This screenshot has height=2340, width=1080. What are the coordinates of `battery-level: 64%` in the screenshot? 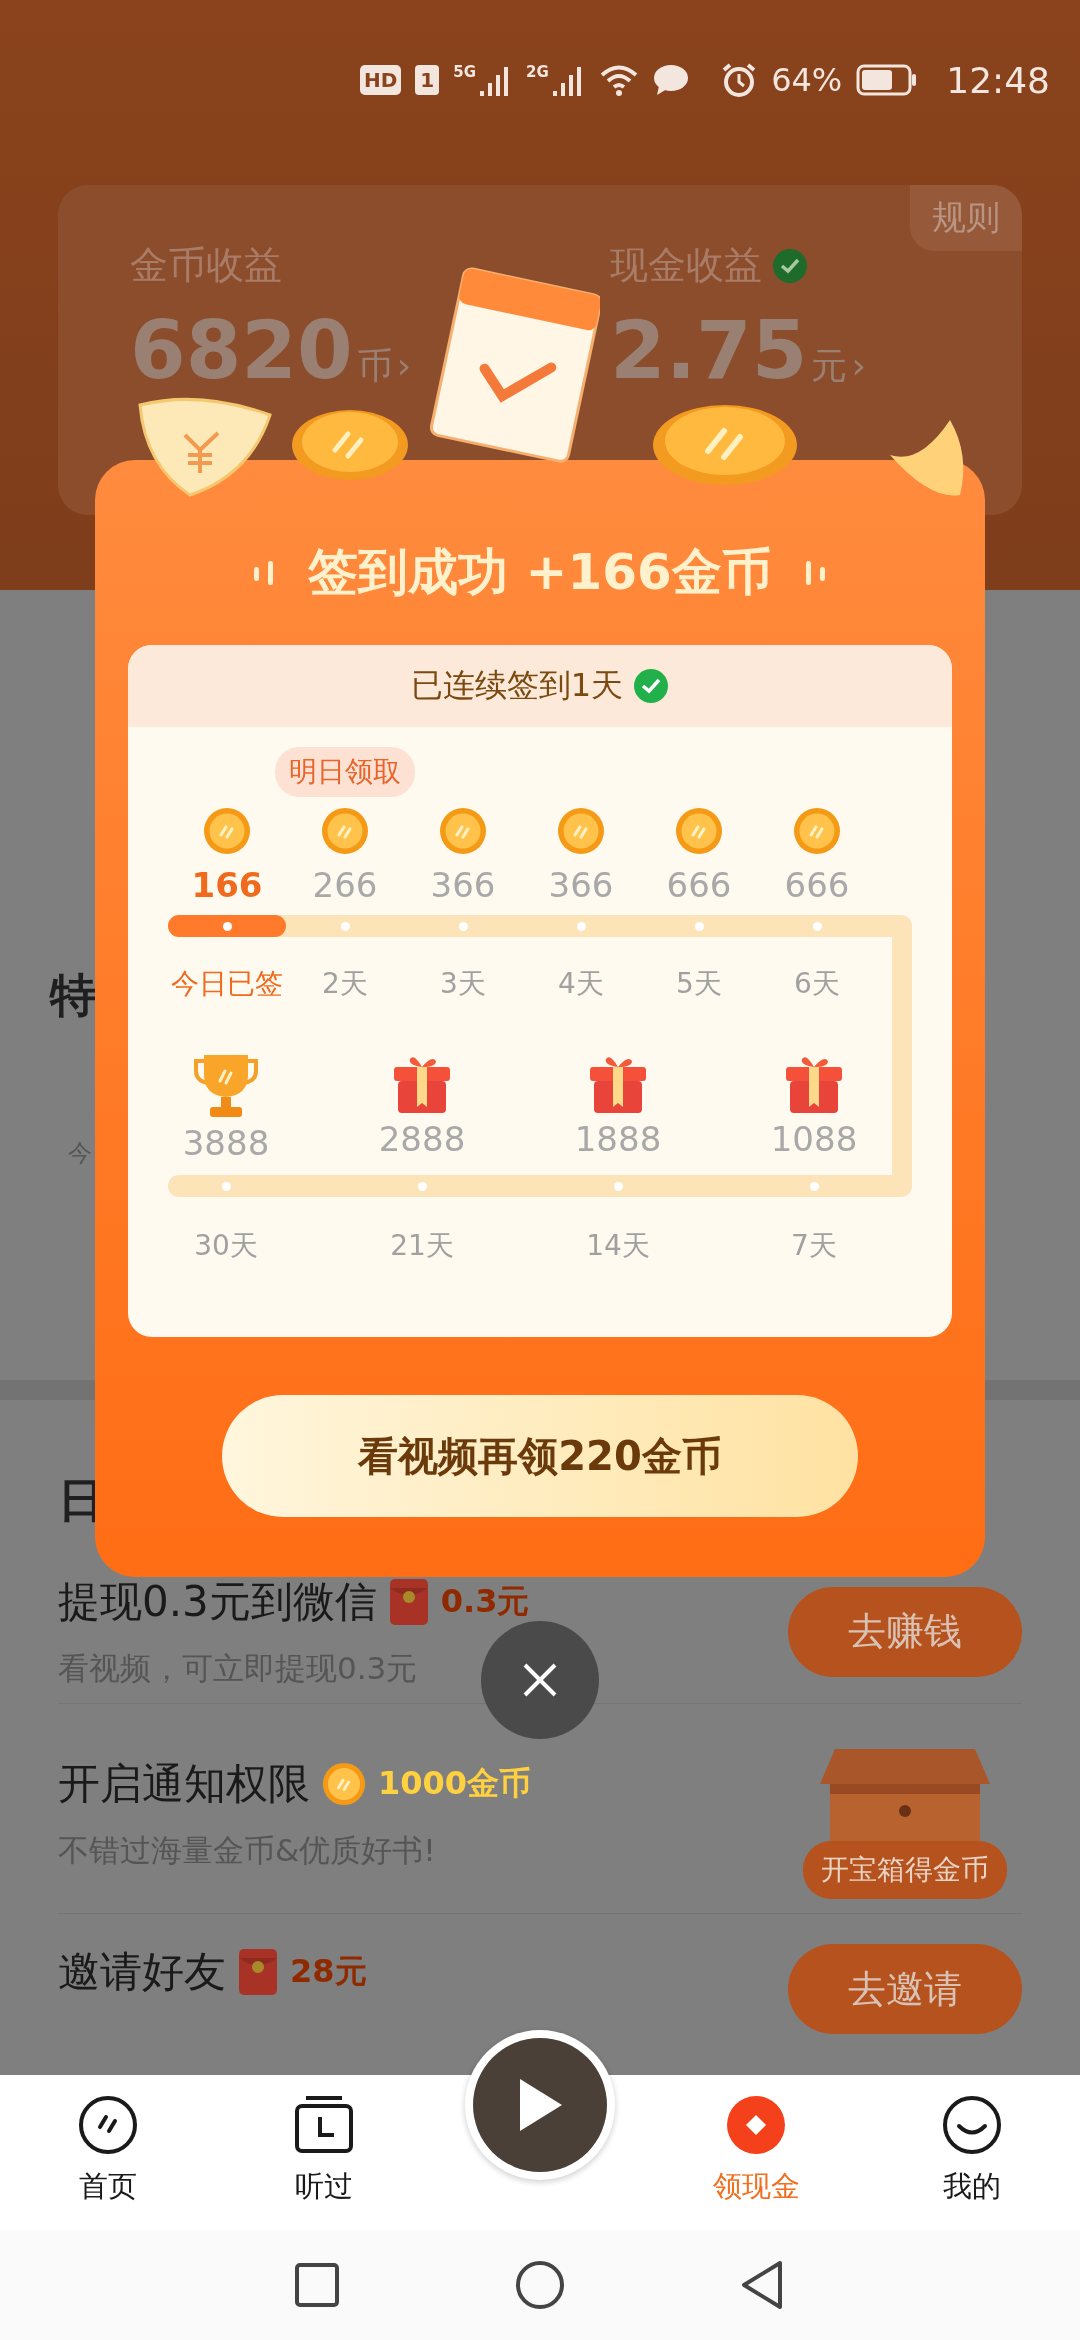 It's located at (807, 80).